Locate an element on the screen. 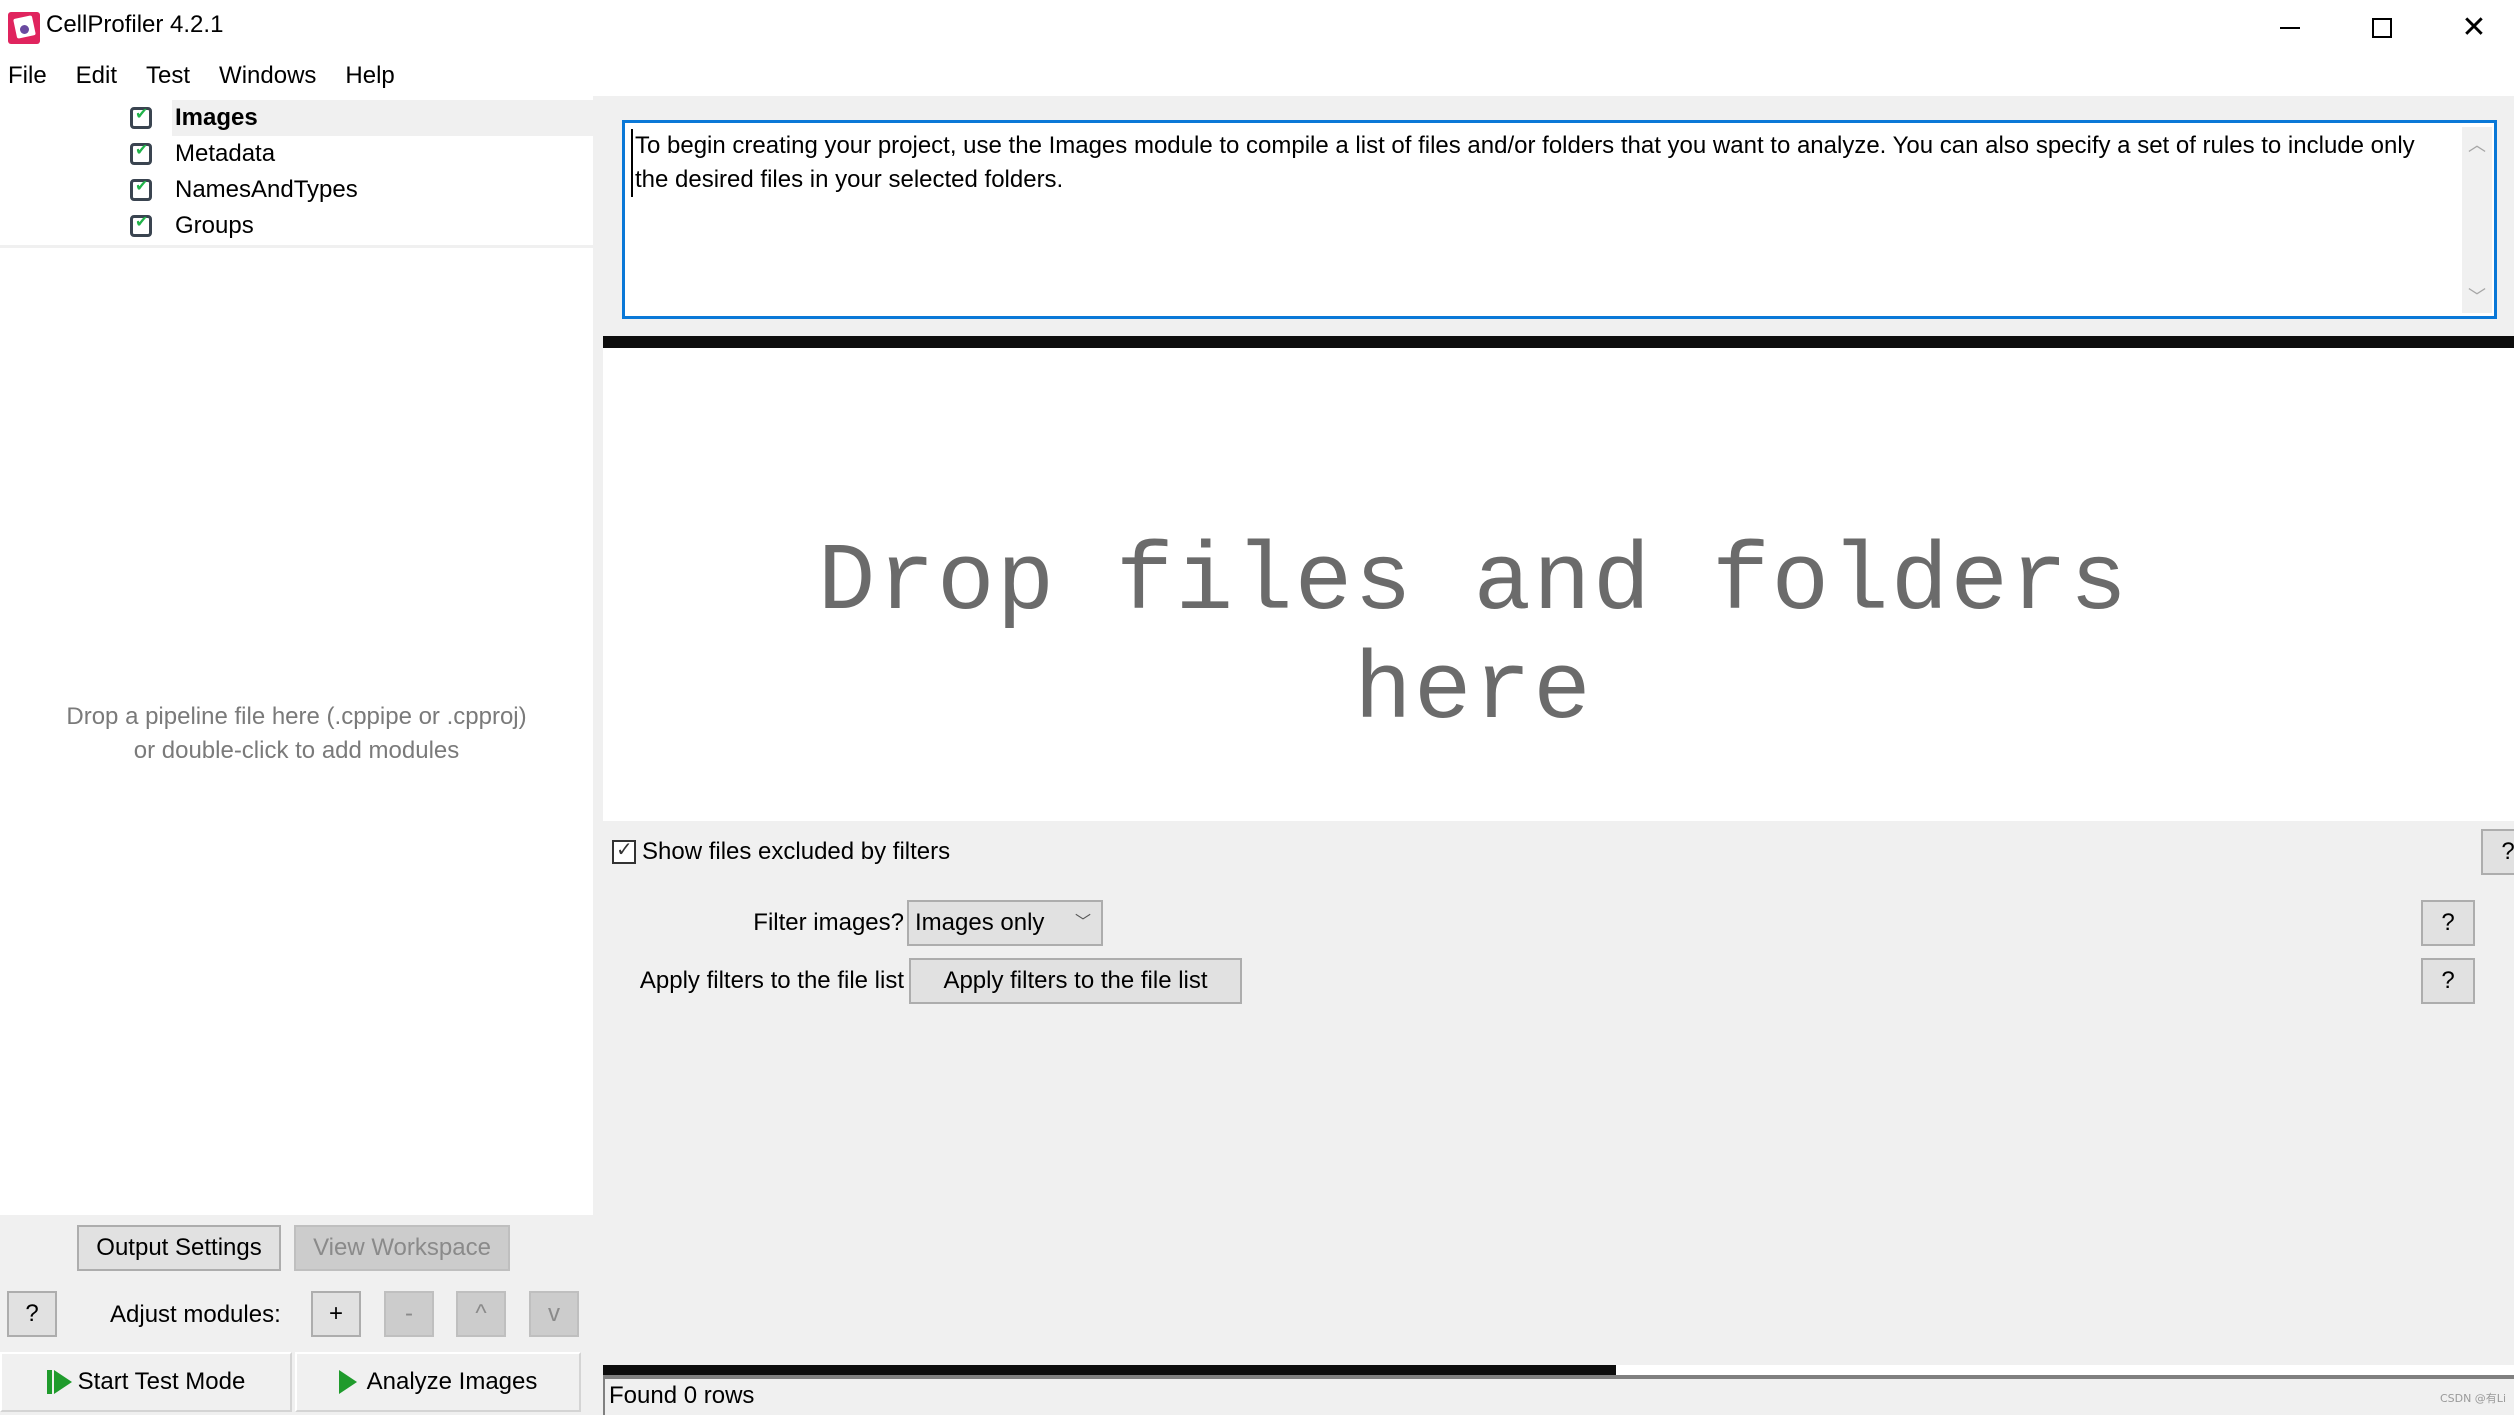  menu-file: File is located at coordinates (27, 76).